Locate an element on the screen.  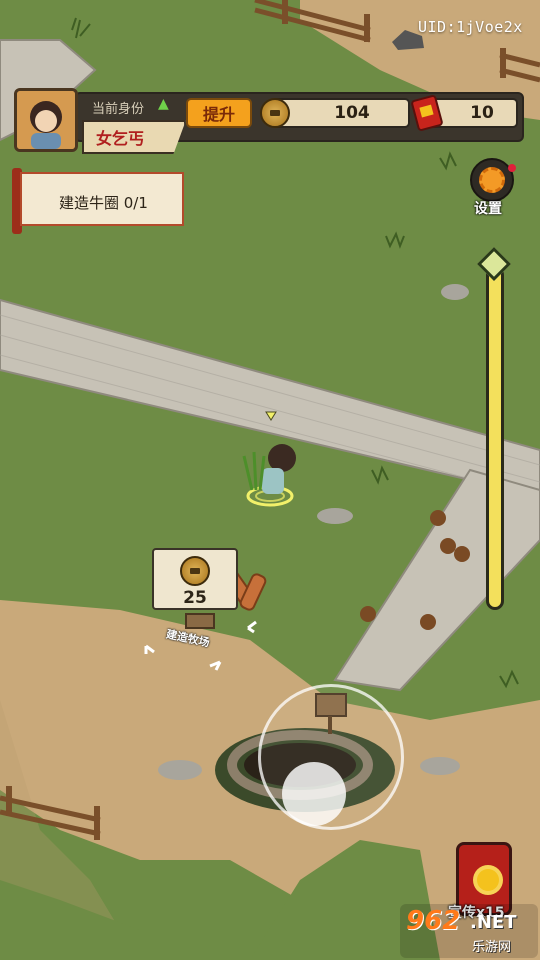
top-status-bar: 当前身份 ▲ 女乞丐 提升 104 10 is located at coordinates (269, 121).